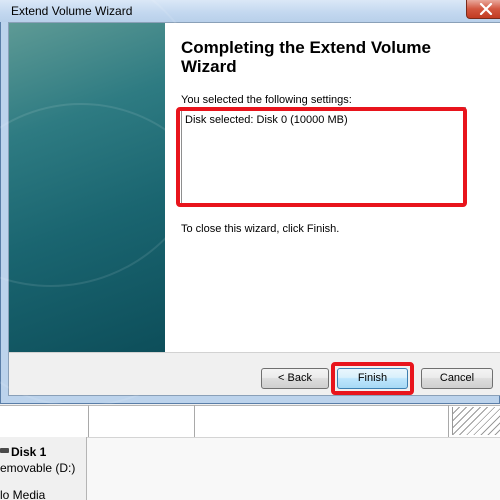 This screenshot has height=500, width=500. What do you see at coordinates (293, 468) in the screenshot?
I see `disk-partition-area` at bounding box center [293, 468].